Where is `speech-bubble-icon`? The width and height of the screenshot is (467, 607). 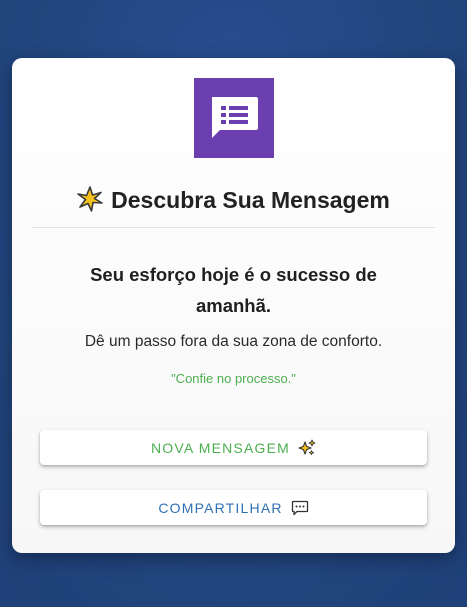
speech-bubble-icon is located at coordinates (300, 508).